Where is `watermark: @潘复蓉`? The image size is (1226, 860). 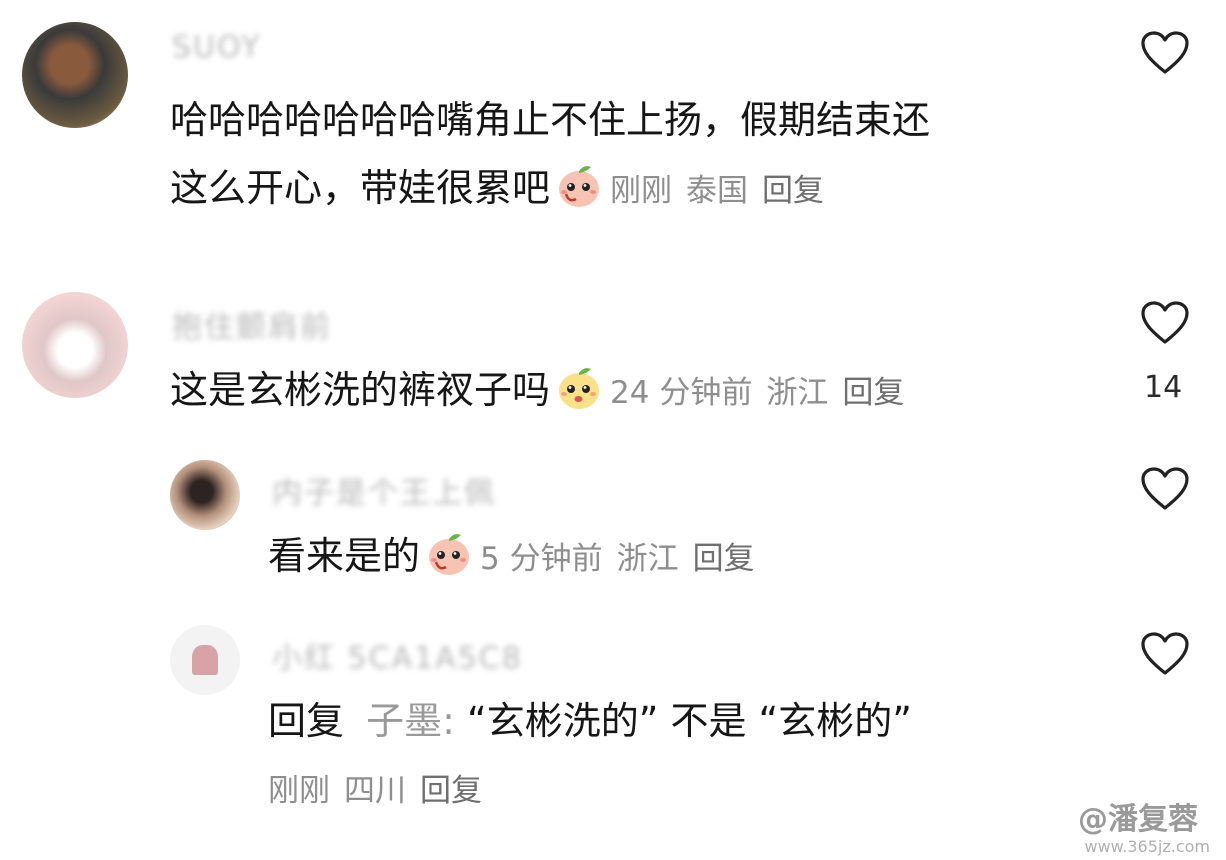 watermark: @潘复蓉 is located at coordinates (1138, 819).